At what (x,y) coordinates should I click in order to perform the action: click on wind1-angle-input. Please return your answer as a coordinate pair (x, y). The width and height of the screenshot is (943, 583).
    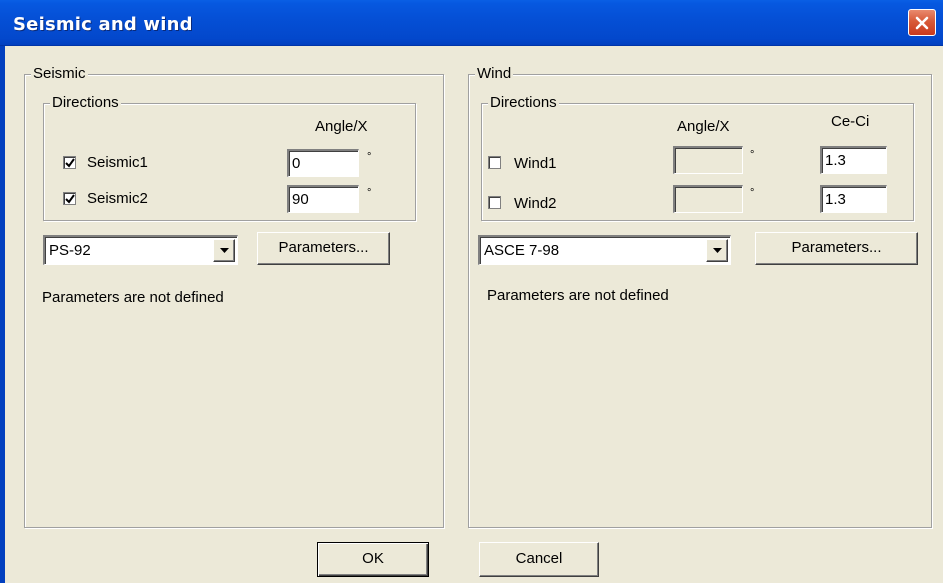
    Looking at the image, I should click on (708, 160).